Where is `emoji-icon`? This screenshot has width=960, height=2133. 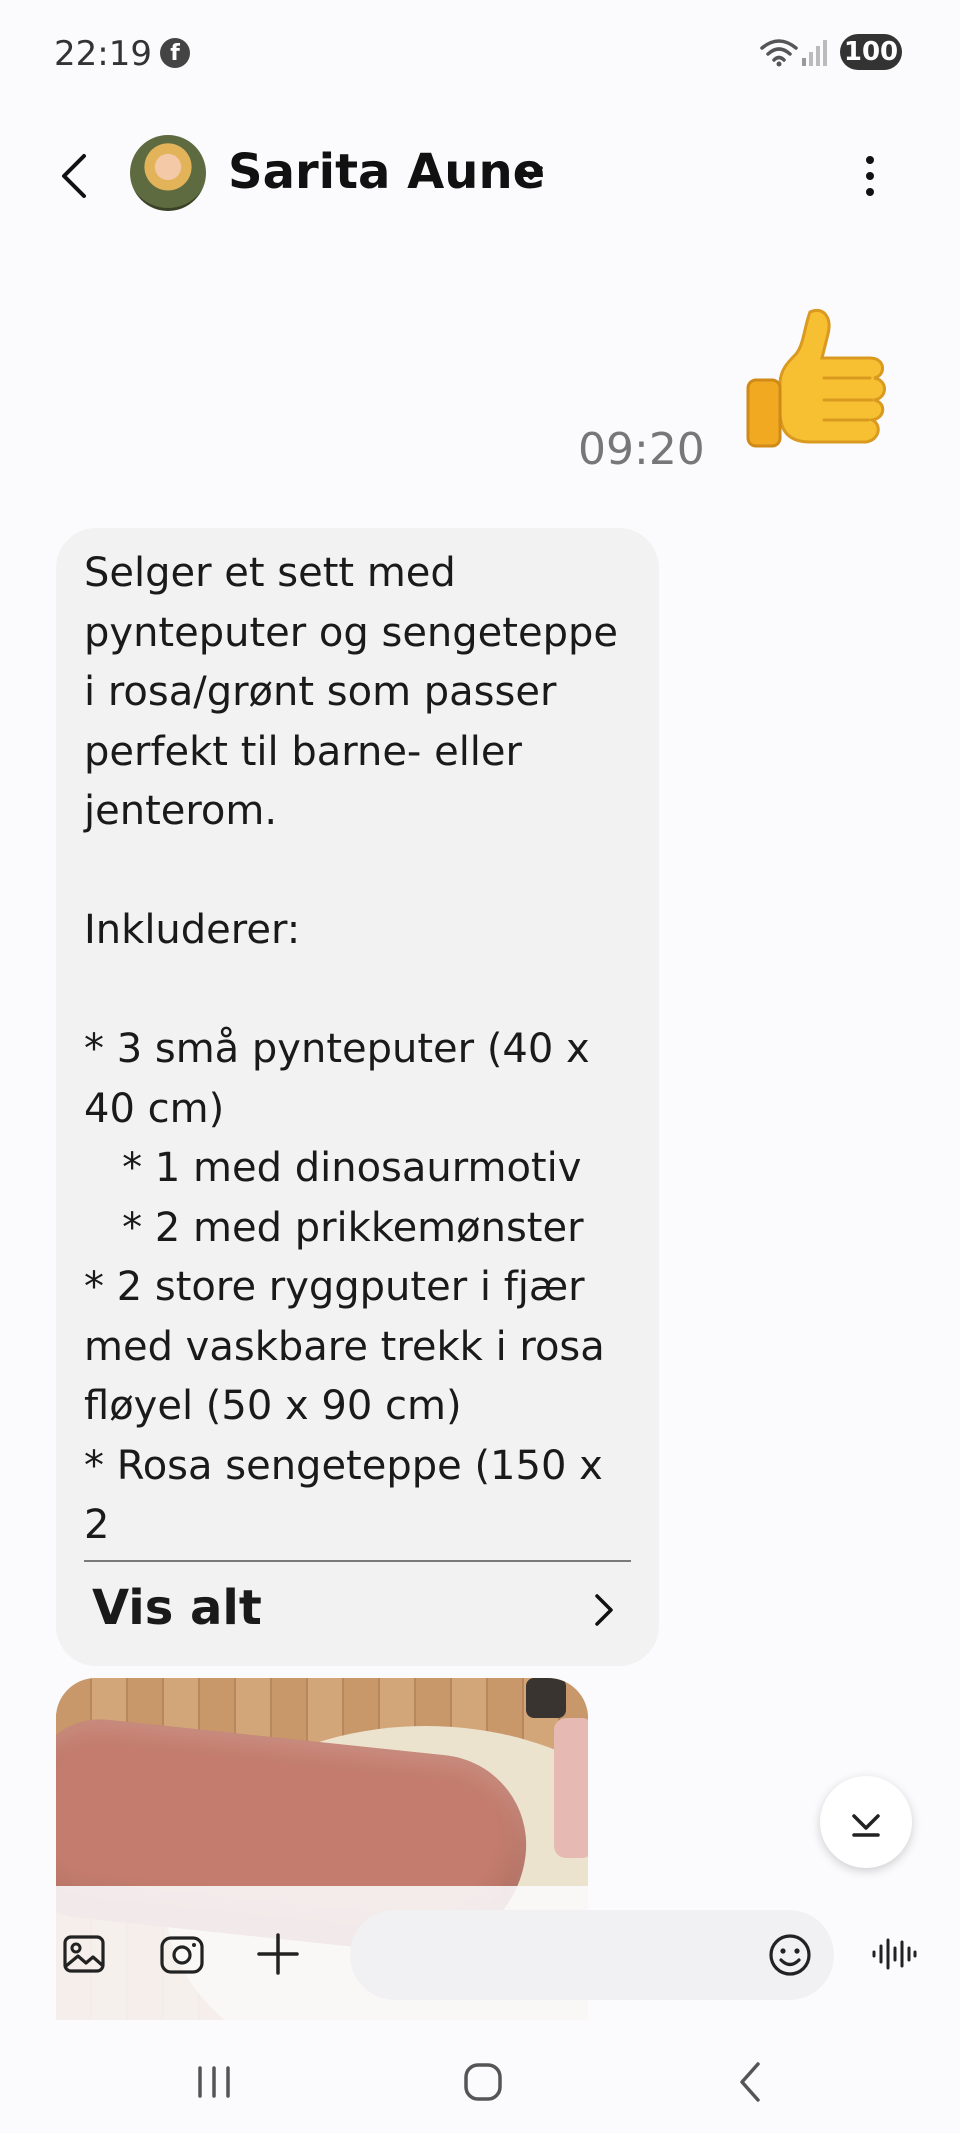
emoji-icon is located at coordinates (790, 1955).